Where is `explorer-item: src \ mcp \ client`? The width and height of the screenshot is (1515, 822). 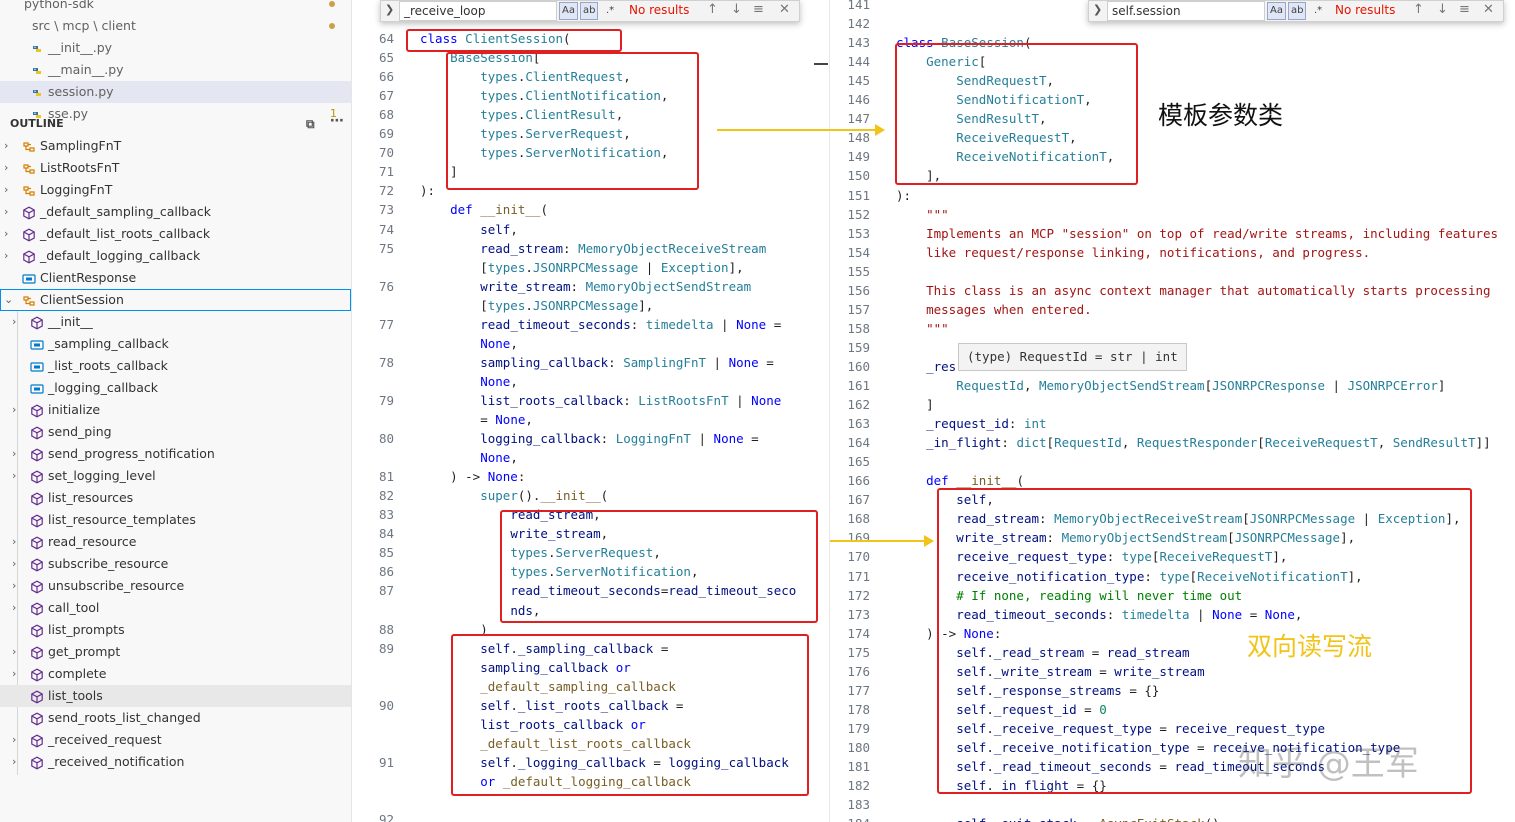
explorer-item: src \ mcp \ client is located at coordinates (175, 26).